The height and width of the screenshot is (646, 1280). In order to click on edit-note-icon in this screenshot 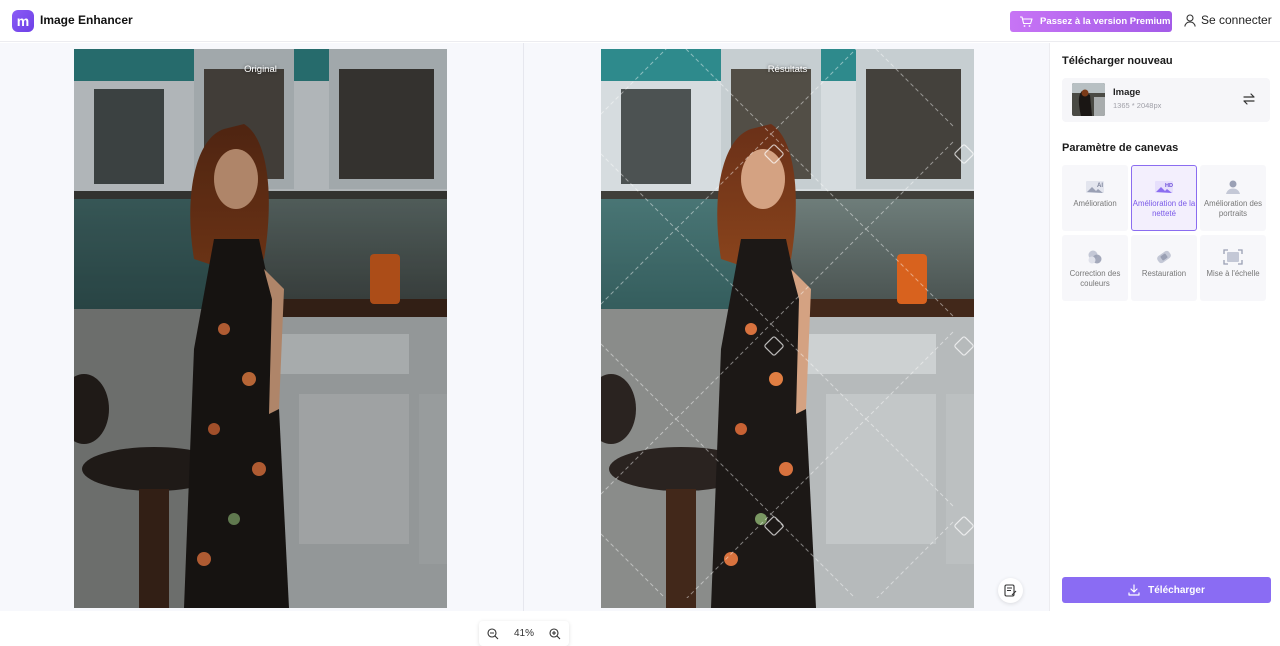, I will do `click(1010, 590)`.